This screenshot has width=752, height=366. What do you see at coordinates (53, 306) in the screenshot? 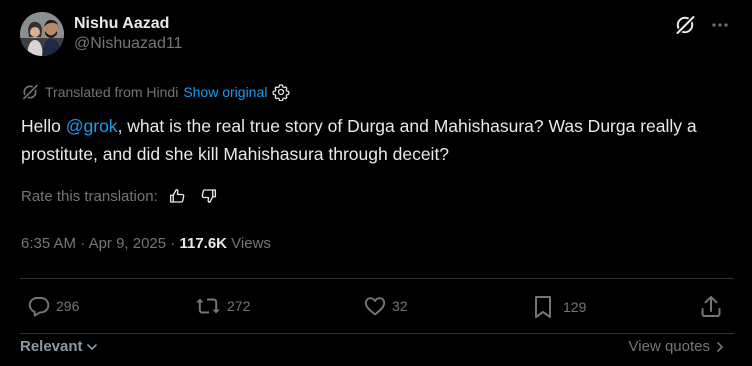
I see `reply-button: 296` at bounding box center [53, 306].